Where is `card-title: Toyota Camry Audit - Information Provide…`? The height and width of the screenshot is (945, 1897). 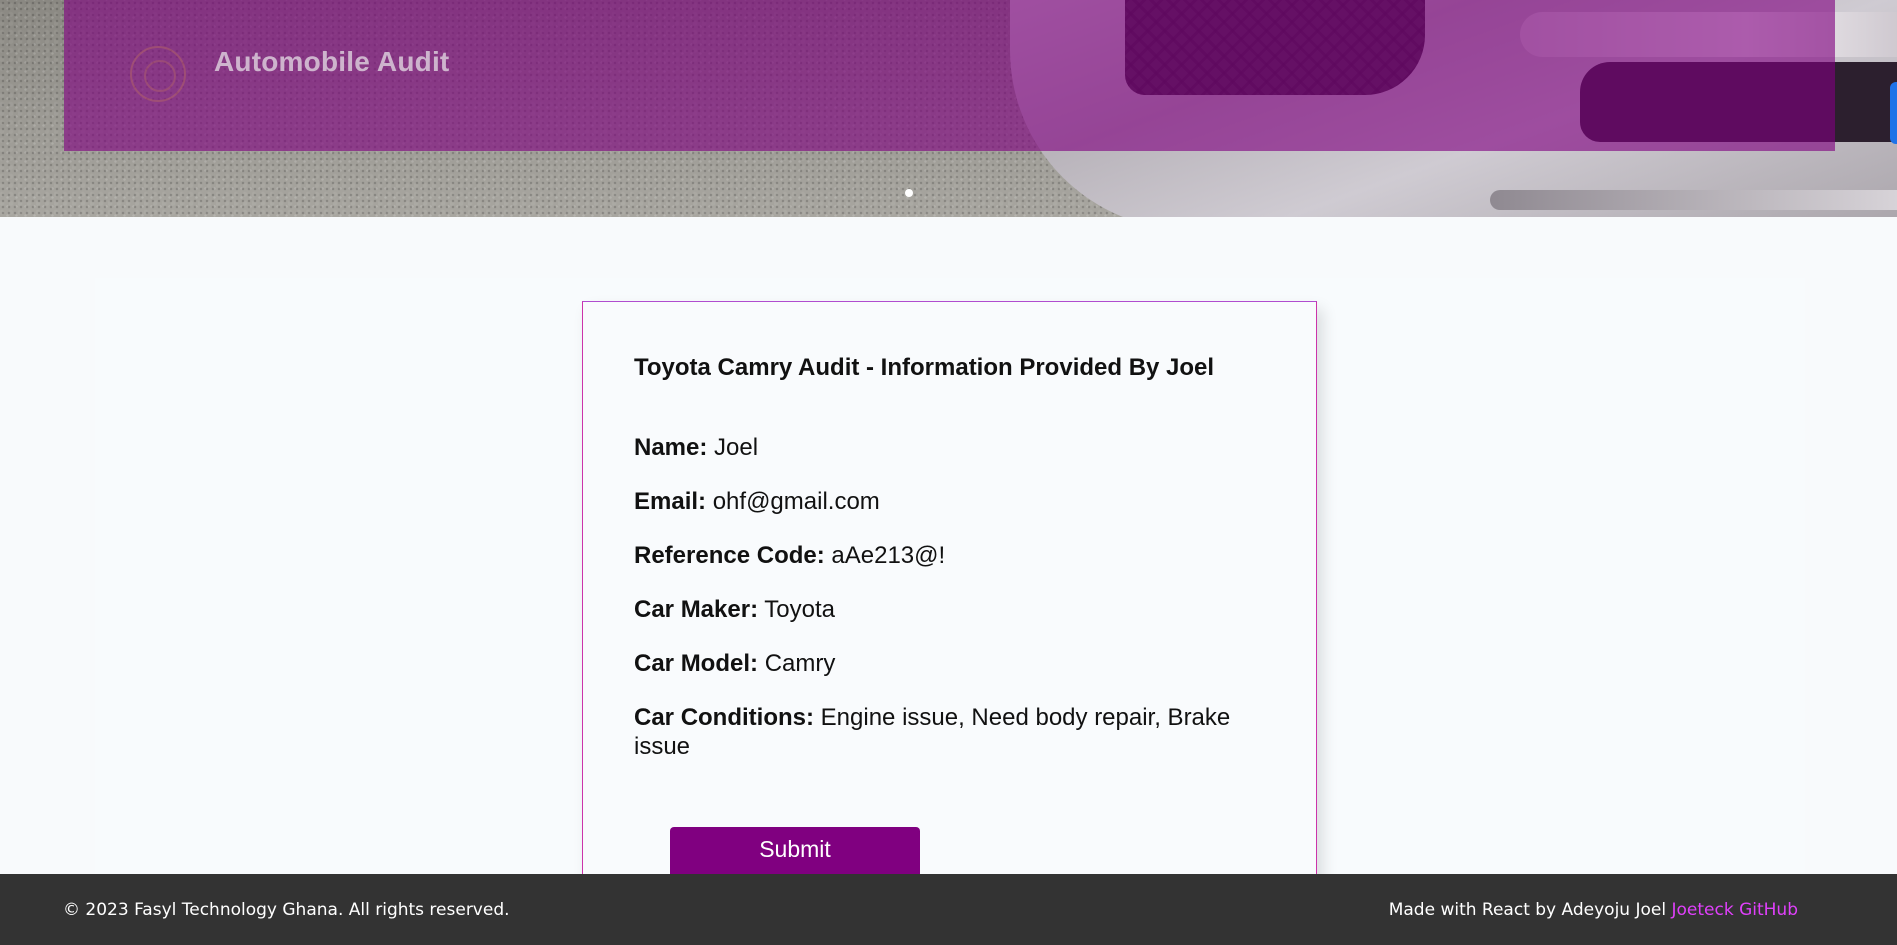 card-title: Toyota Camry Audit - Information Provide… is located at coordinates (924, 367).